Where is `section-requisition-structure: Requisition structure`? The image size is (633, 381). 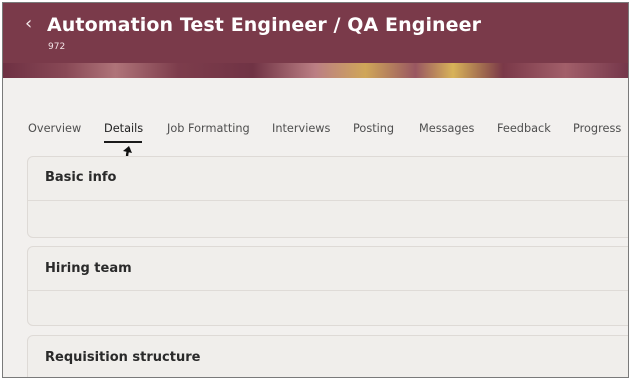 section-requisition-structure: Requisition structure is located at coordinates (327, 356).